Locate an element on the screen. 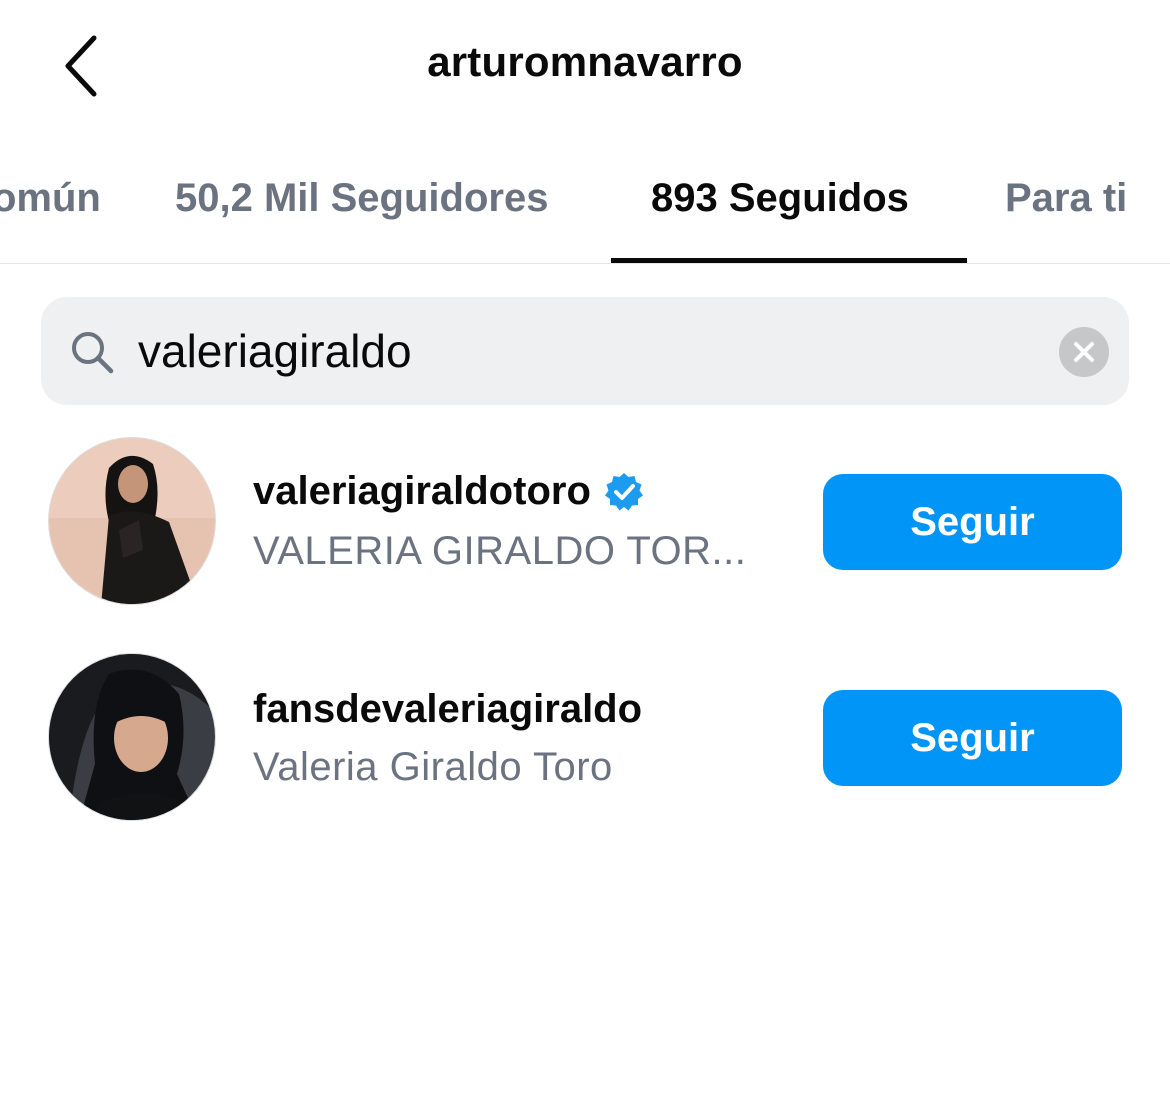 The width and height of the screenshot is (1170, 1102). page-title: arturomnavarro is located at coordinates (585, 61).